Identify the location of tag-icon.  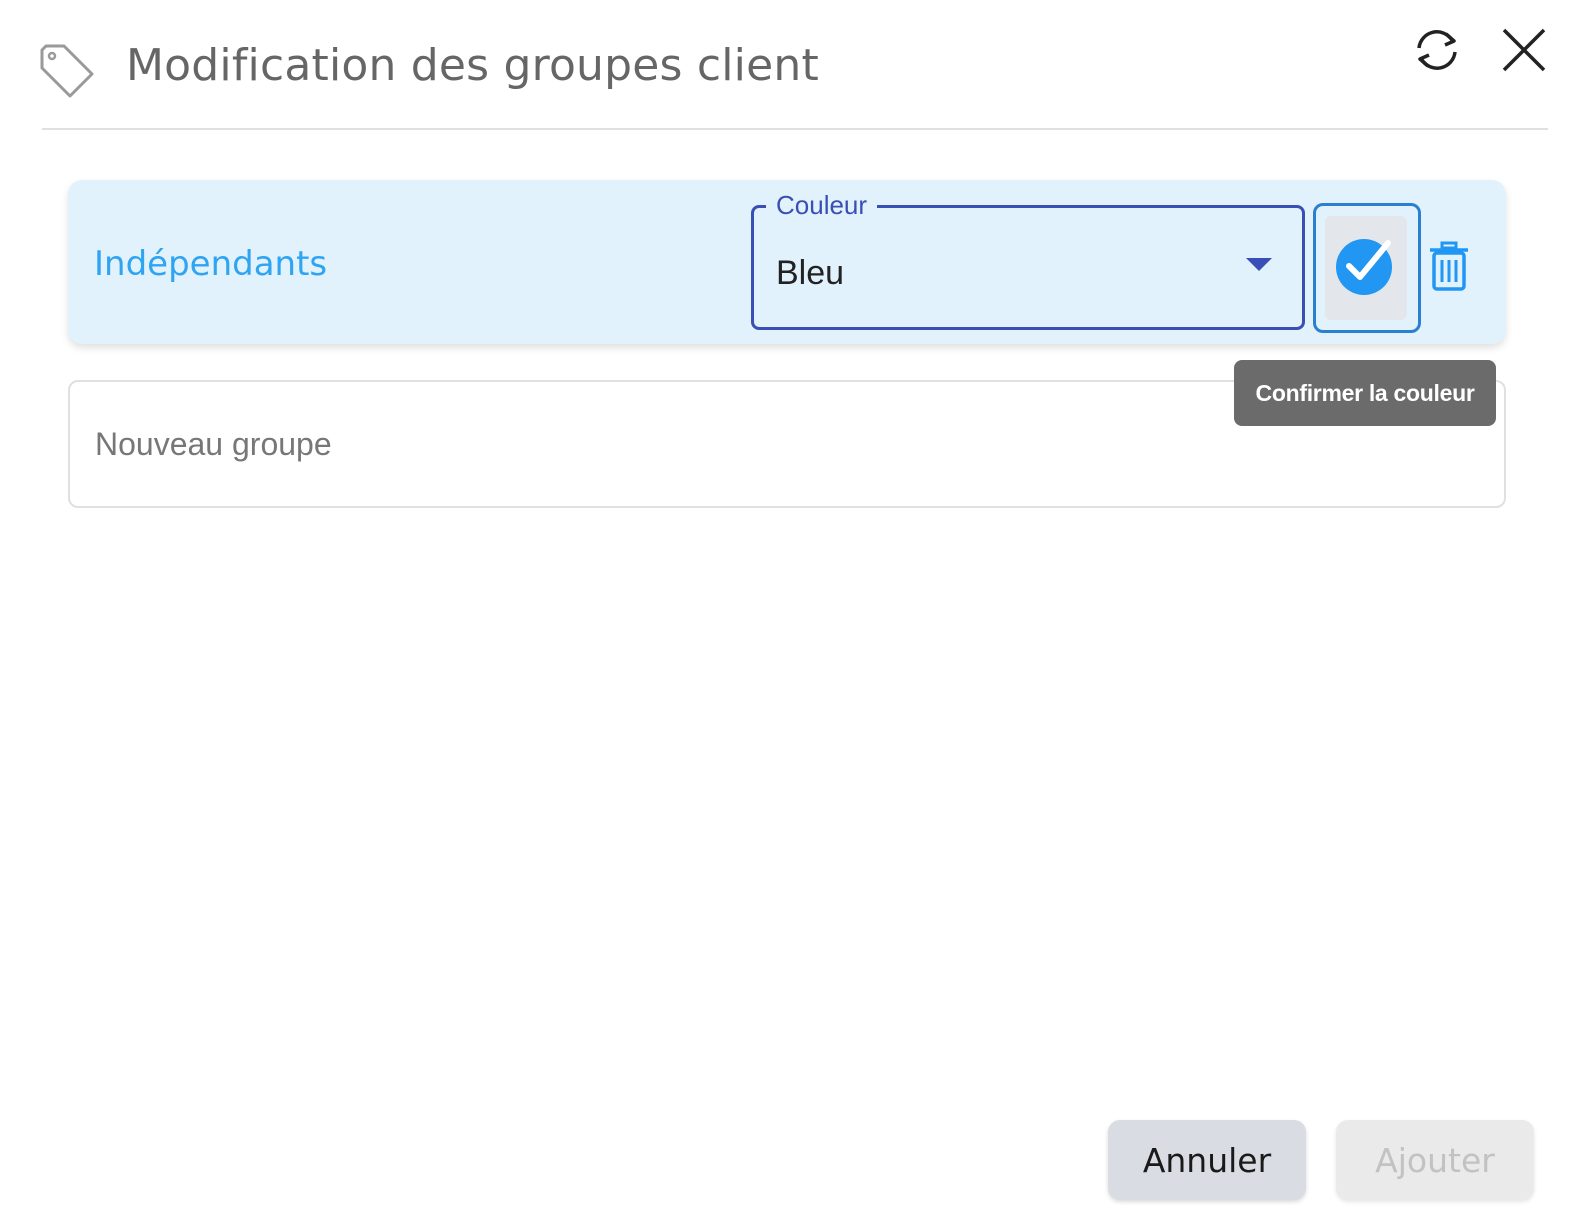
(67, 71).